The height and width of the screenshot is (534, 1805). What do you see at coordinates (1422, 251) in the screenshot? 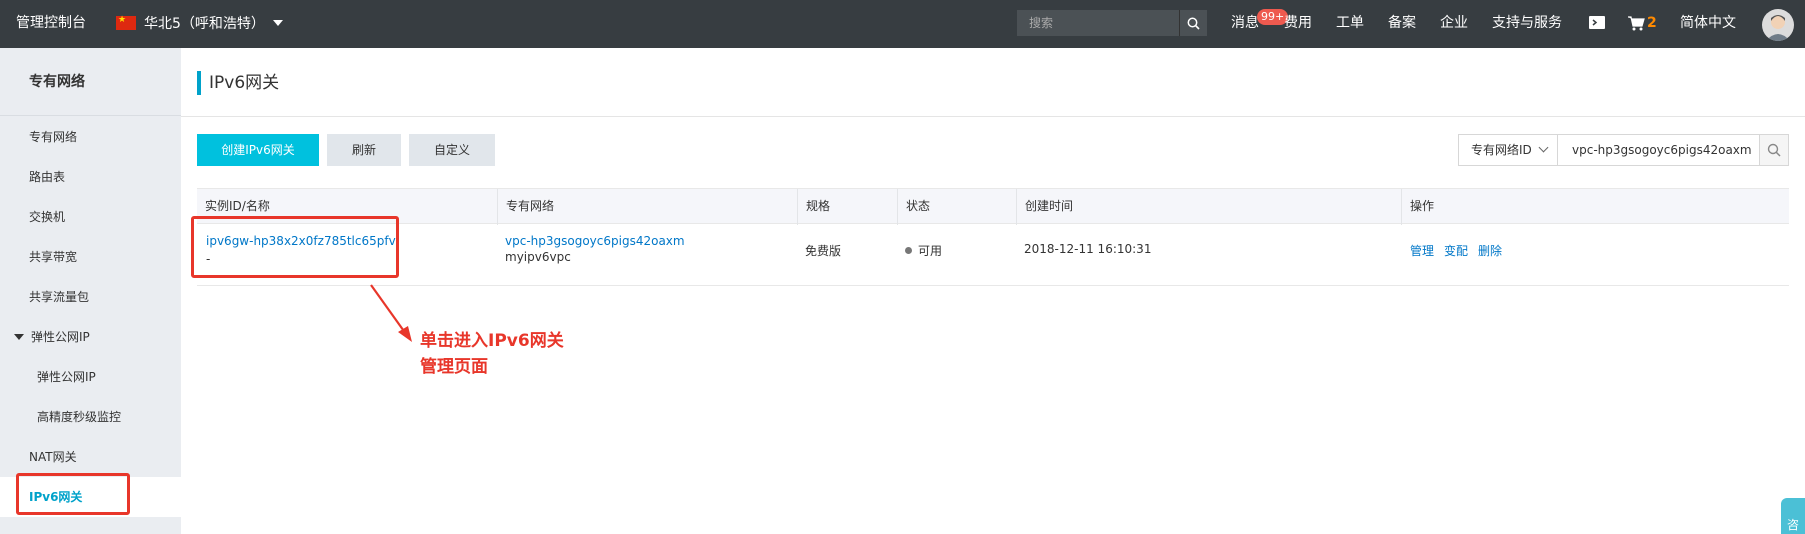
I see `manage-link: 管理` at bounding box center [1422, 251].